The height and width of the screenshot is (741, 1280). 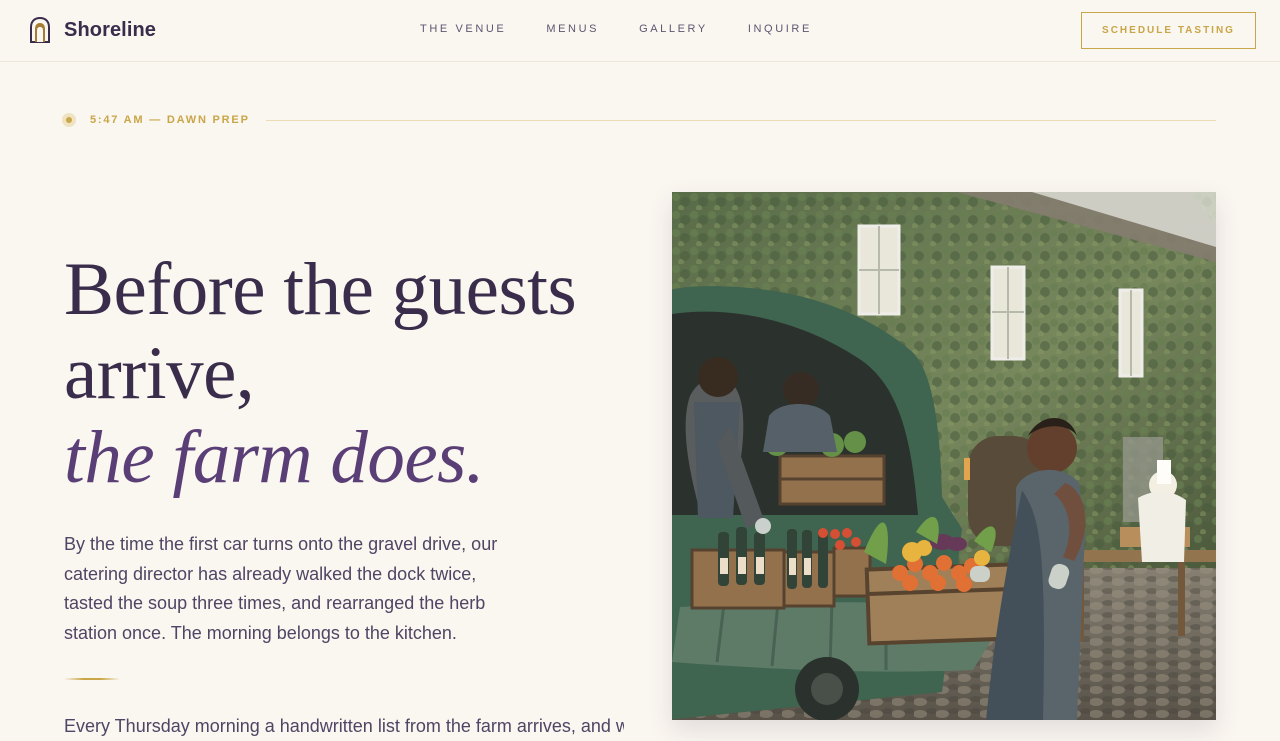 I want to click on heading-accent: the farm does., so click(x=274, y=457).